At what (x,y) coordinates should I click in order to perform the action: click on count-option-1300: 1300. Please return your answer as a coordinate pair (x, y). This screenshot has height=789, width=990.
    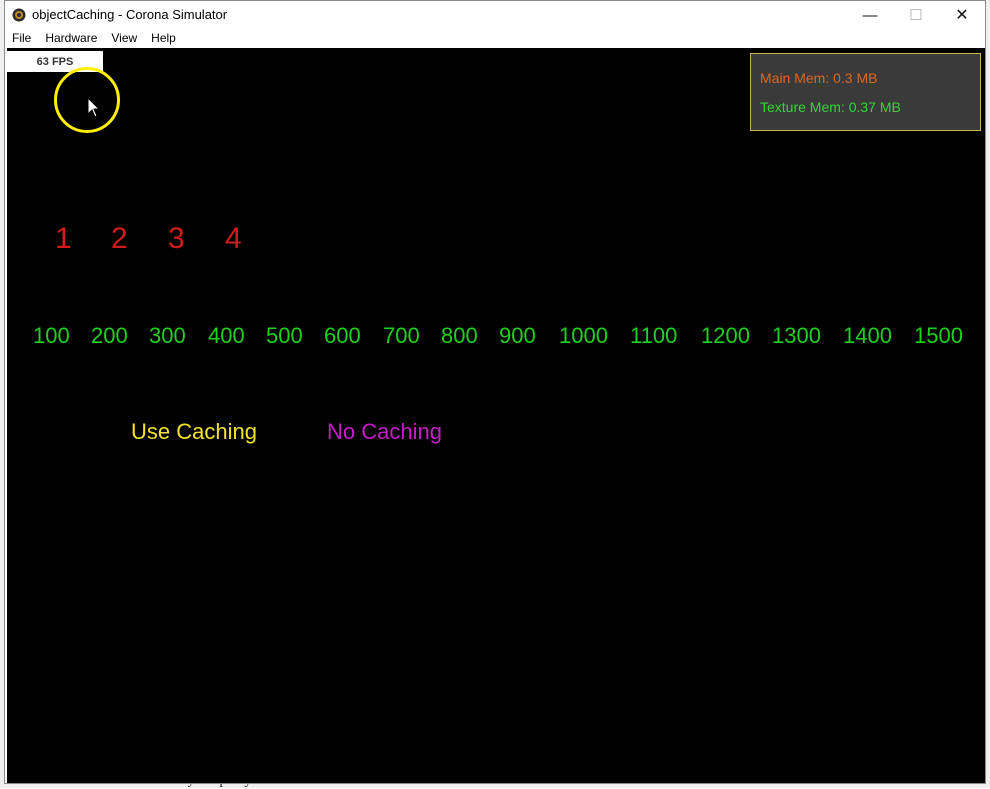
    Looking at the image, I should click on (796, 336).